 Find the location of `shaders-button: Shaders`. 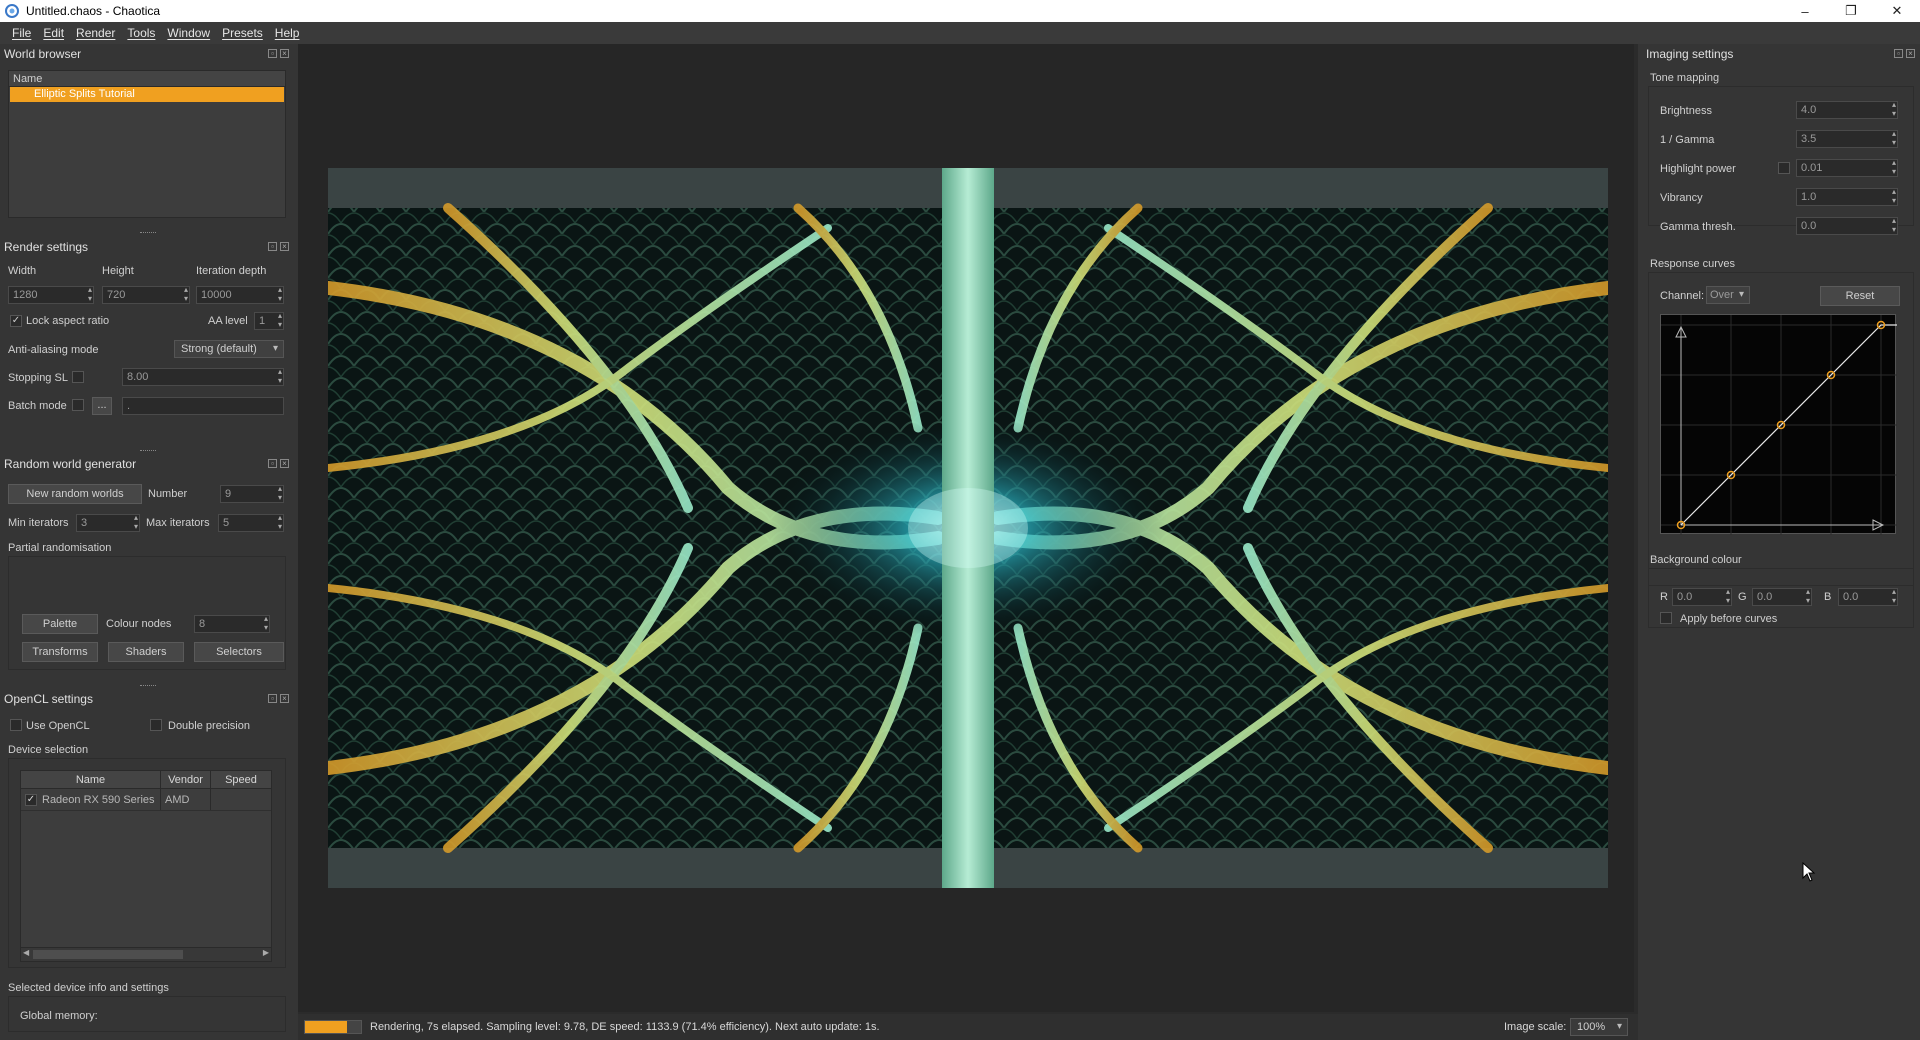

shaders-button: Shaders is located at coordinates (146, 652).